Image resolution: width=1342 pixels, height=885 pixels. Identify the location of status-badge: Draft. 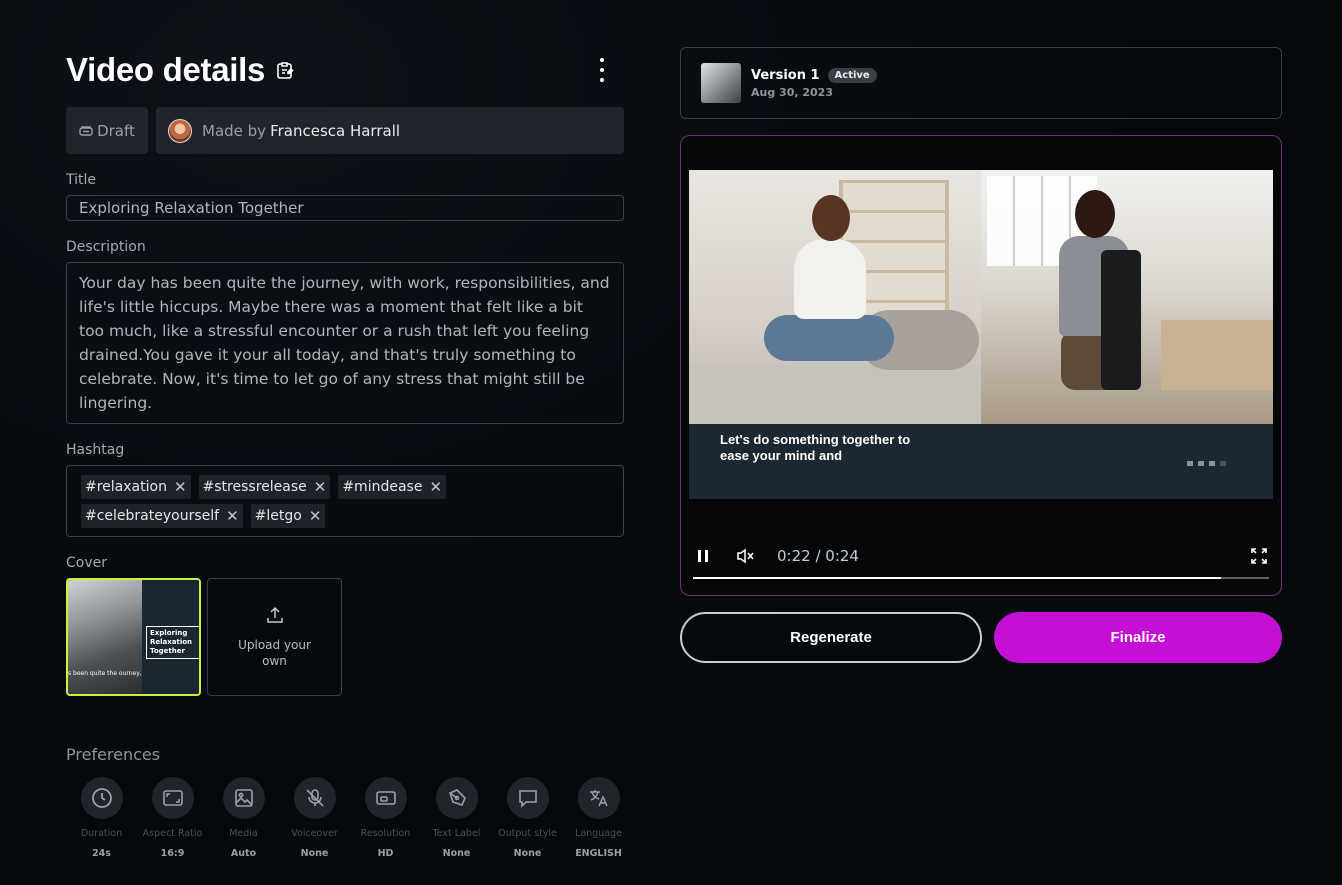
(107, 130).